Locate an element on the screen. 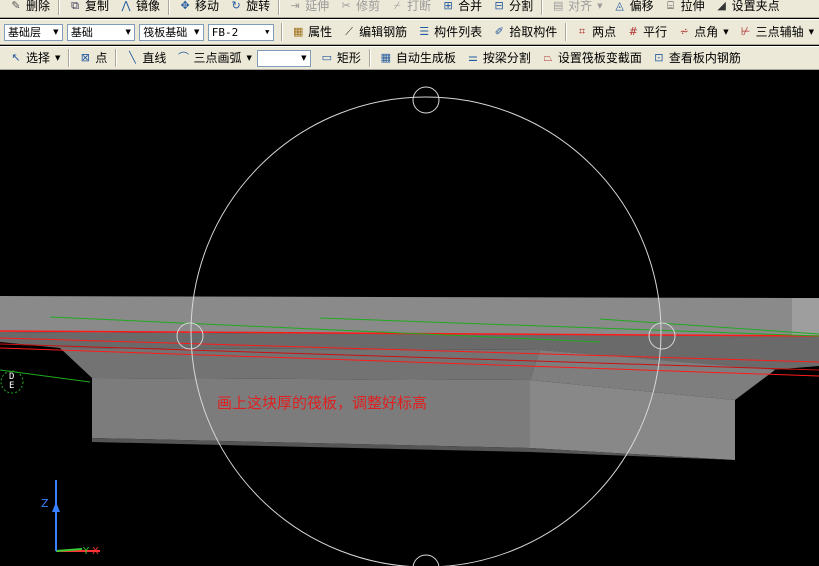 The width and height of the screenshot is (819, 566). trim-button: ✂ 修剪 is located at coordinates (359, 8).